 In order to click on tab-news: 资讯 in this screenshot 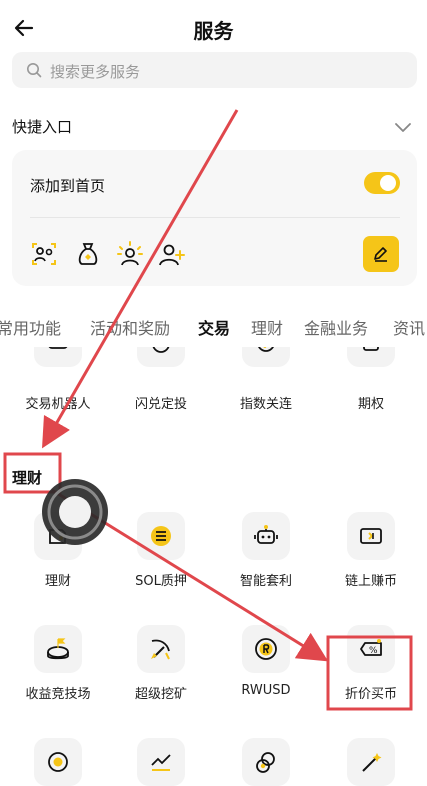, I will do `click(409, 327)`.